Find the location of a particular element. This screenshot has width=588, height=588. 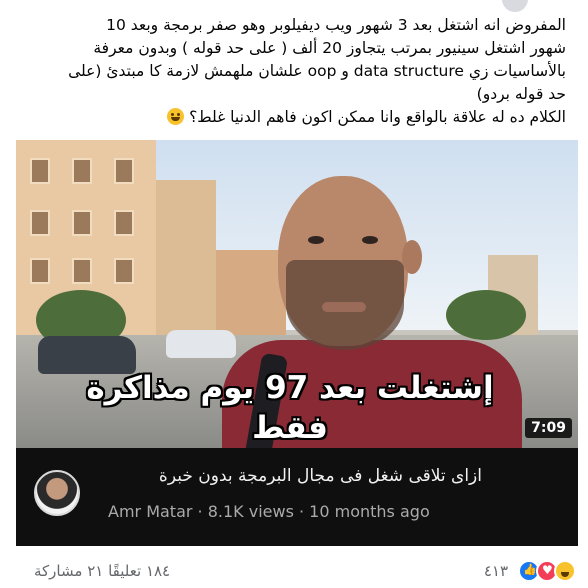

comments-count: ١٨٤ تعليقًا is located at coordinates (139, 571).